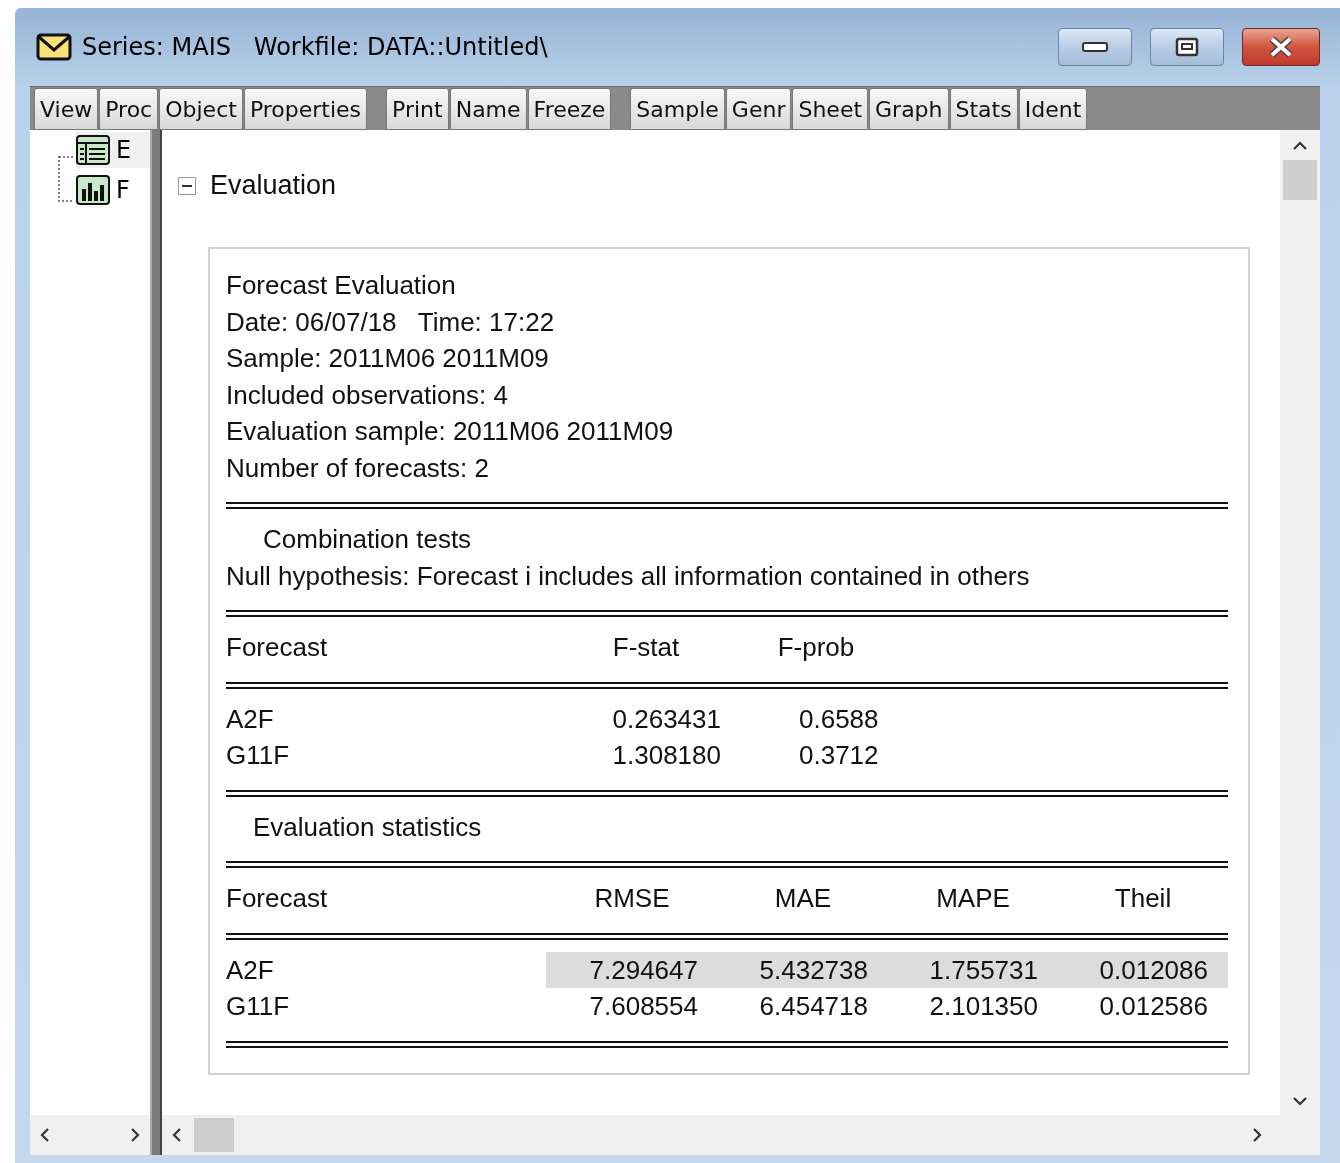 The image size is (1340, 1163). I want to click on maximize-icon, so click(1187, 47).